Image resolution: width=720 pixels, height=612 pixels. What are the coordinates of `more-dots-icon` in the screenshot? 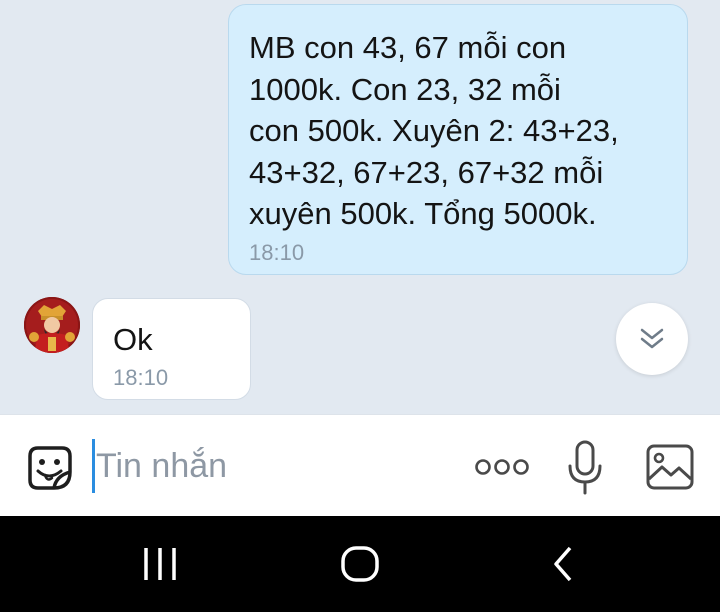 It's located at (502, 467).